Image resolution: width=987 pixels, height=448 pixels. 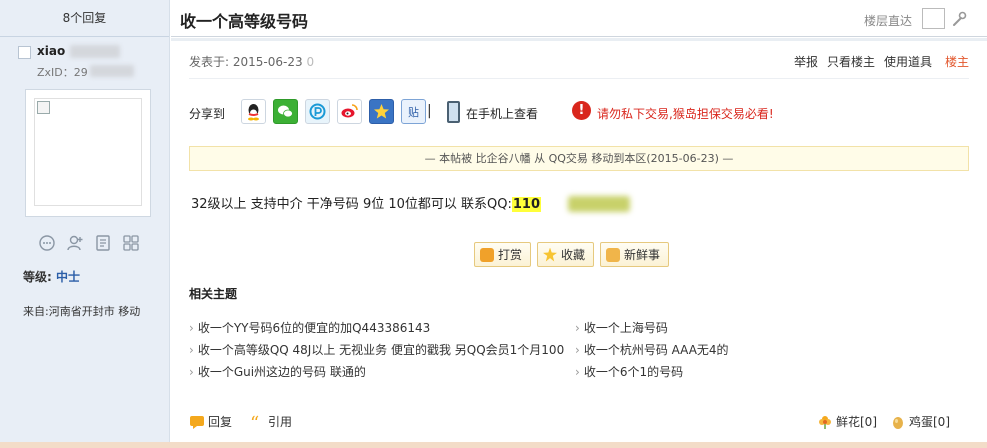 What do you see at coordinates (629, 371) in the screenshot?
I see `related-item: › 收一个6个1的号码` at bounding box center [629, 371].